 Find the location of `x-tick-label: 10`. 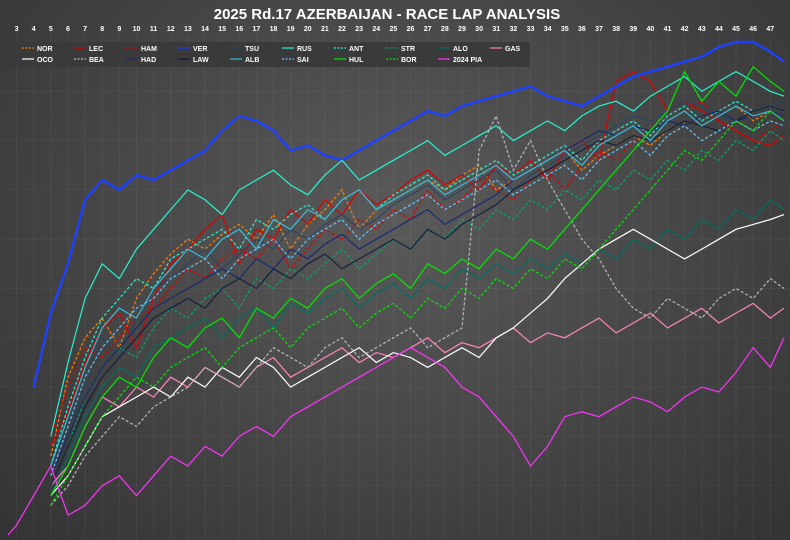

x-tick-label: 10 is located at coordinates (137, 29).